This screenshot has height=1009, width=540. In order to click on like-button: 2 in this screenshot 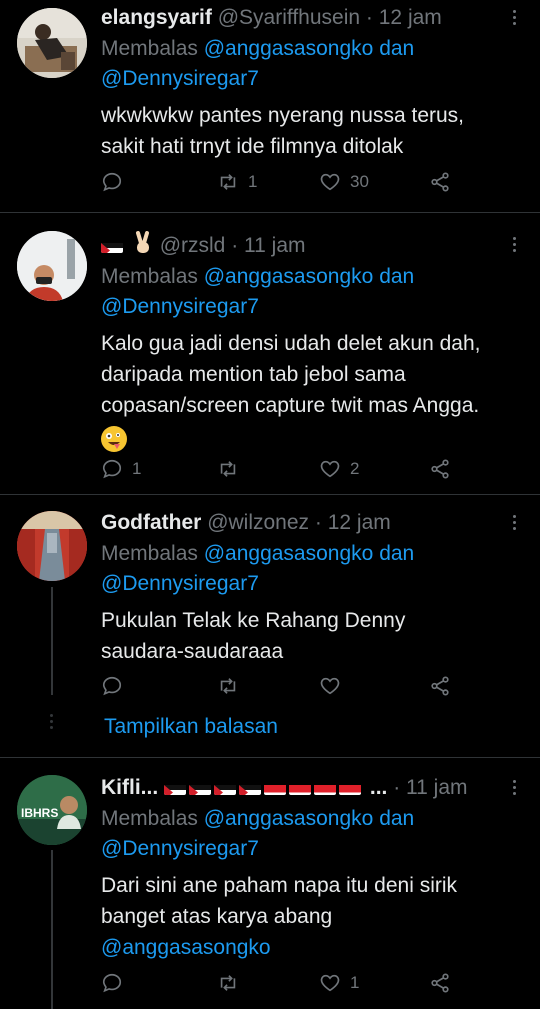, I will do `click(339, 469)`.